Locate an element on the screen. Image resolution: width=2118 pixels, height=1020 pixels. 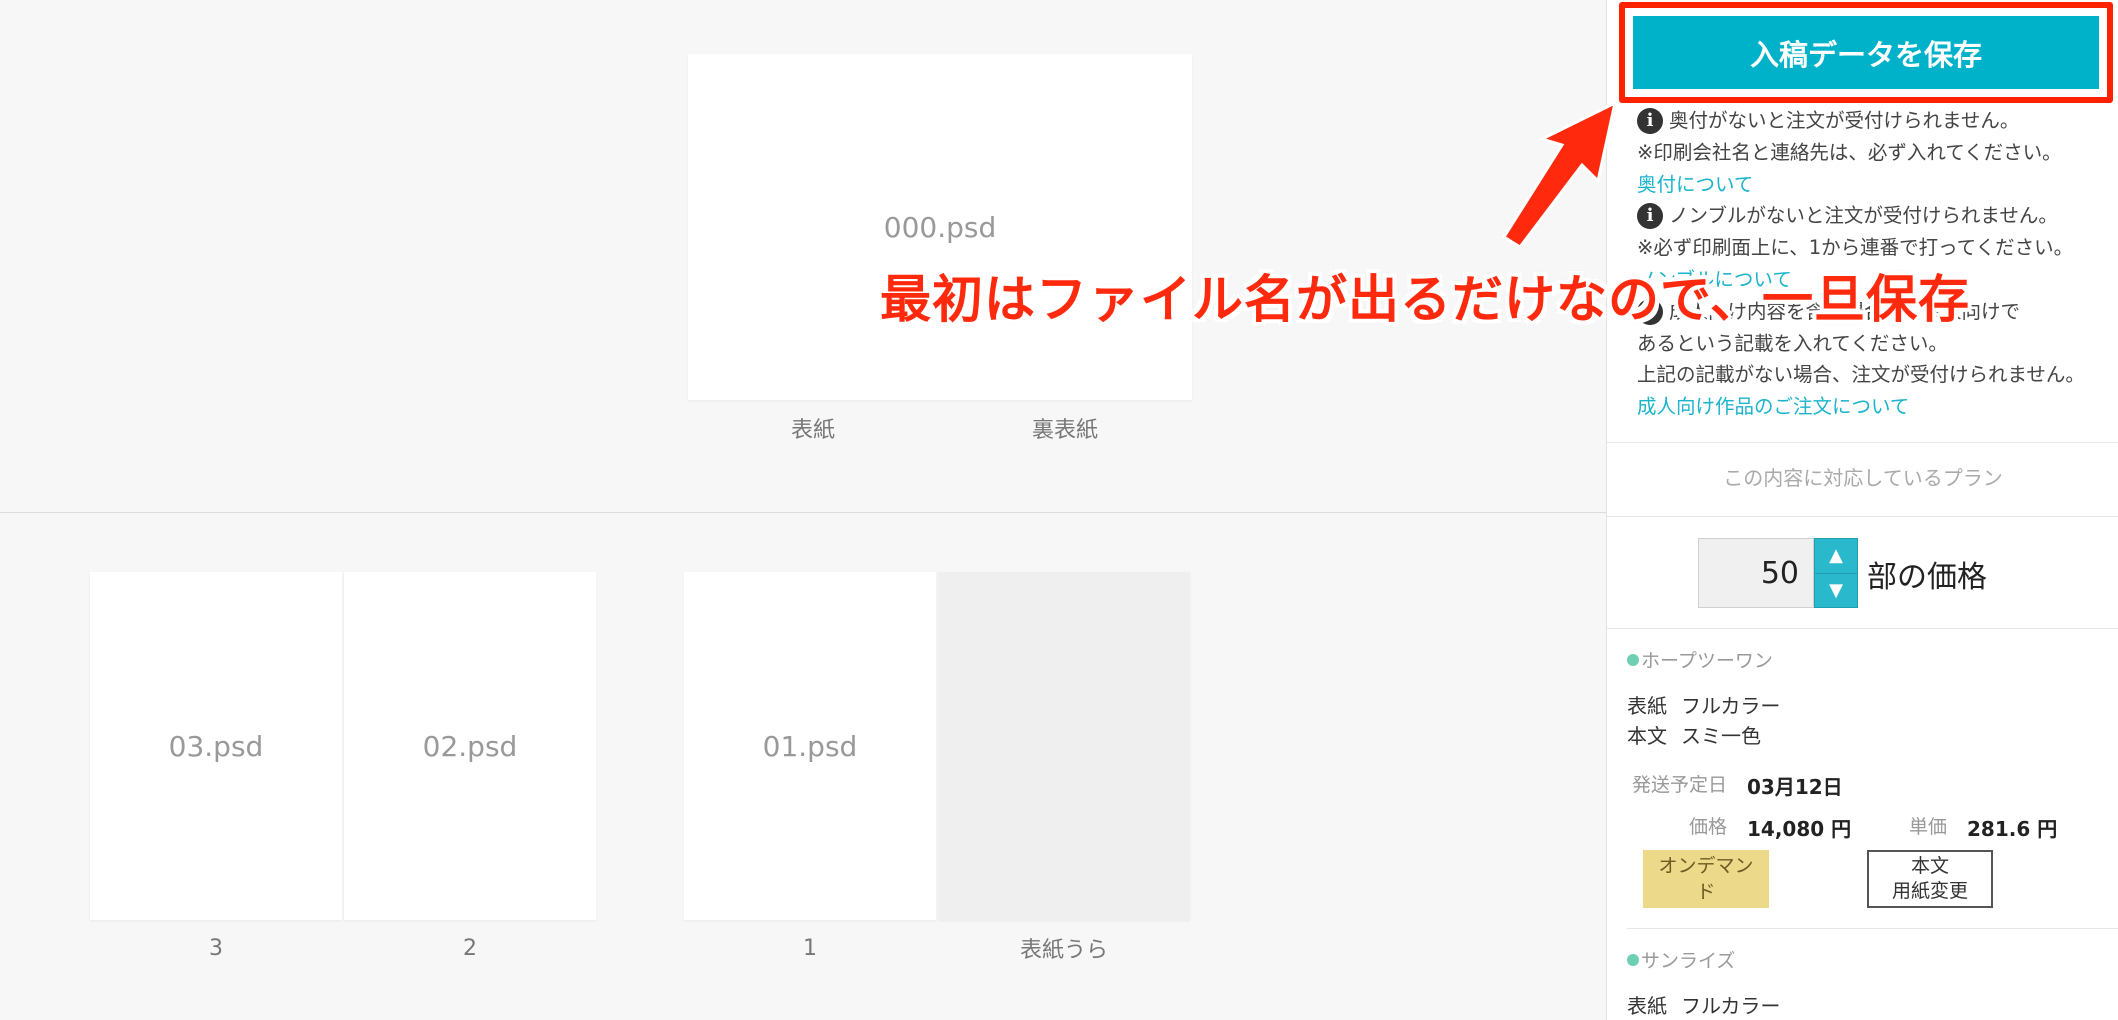
cover-file-name: 000.psd is located at coordinates (940, 227).